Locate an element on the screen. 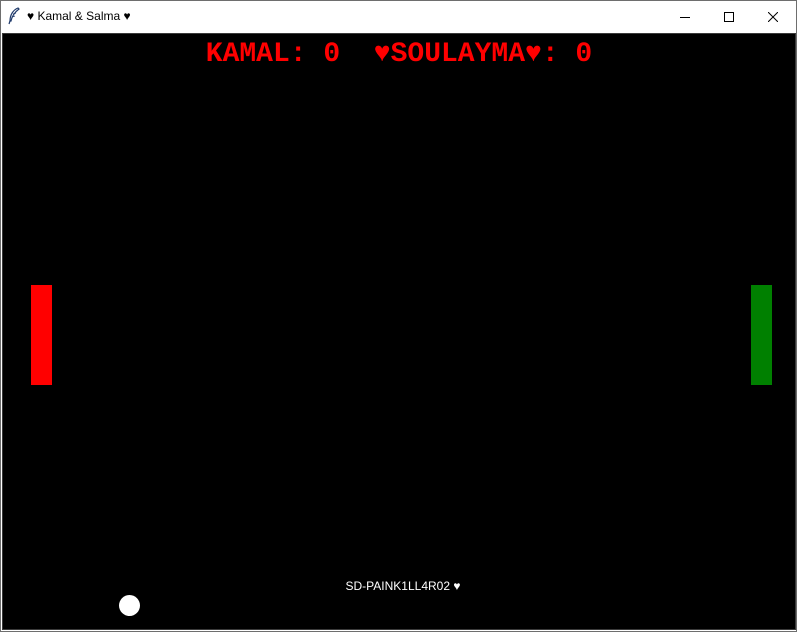 The height and width of the screenshot is (632, 797). minimize-button is located at coordinates (685, 16).